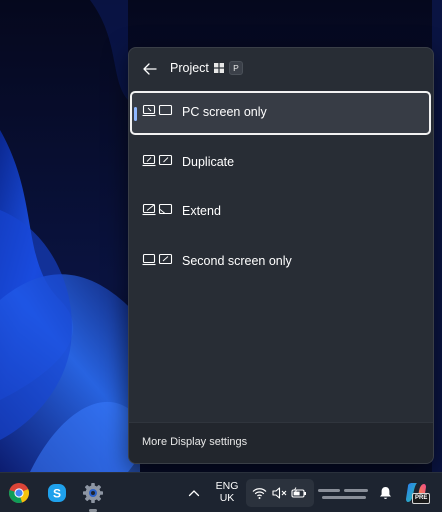  I want to click on windows-key-icon, so click(219, 68).